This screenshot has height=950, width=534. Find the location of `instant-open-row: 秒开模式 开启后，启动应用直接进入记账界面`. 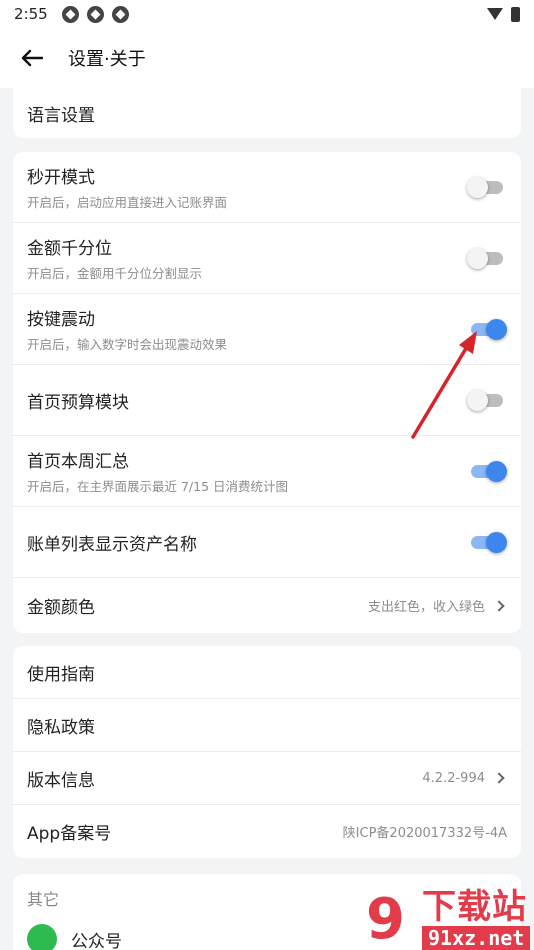

instant-open-row: 秒开模式 开启后，启动应用直接进入记账界面 is located at coordinates (267, 187).